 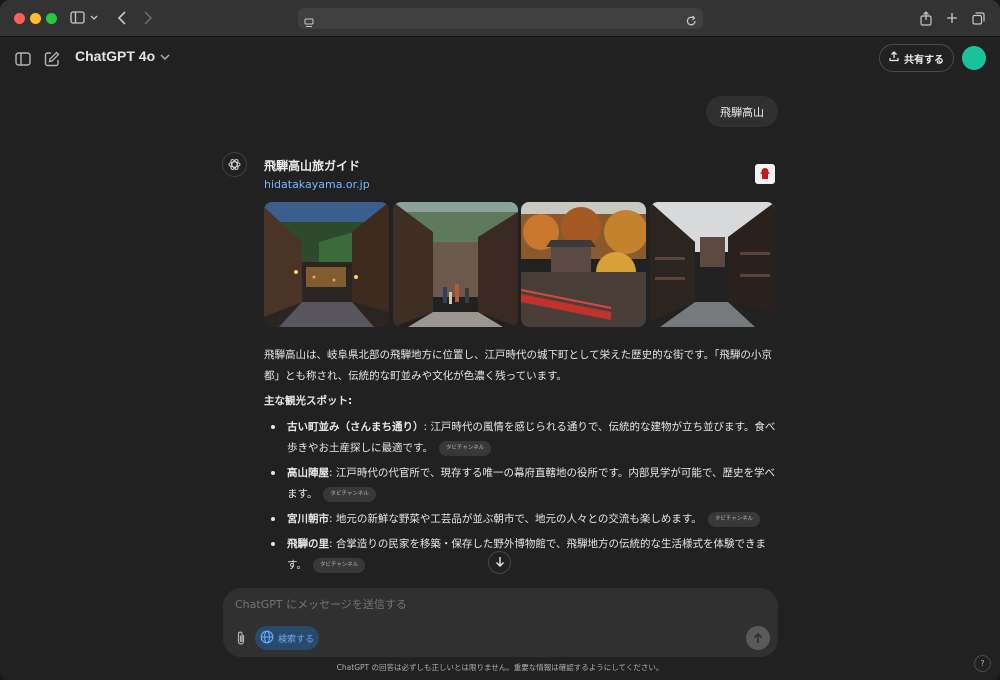 I want to click on user-message: 飛騨高山, so click(x=742, y=111).